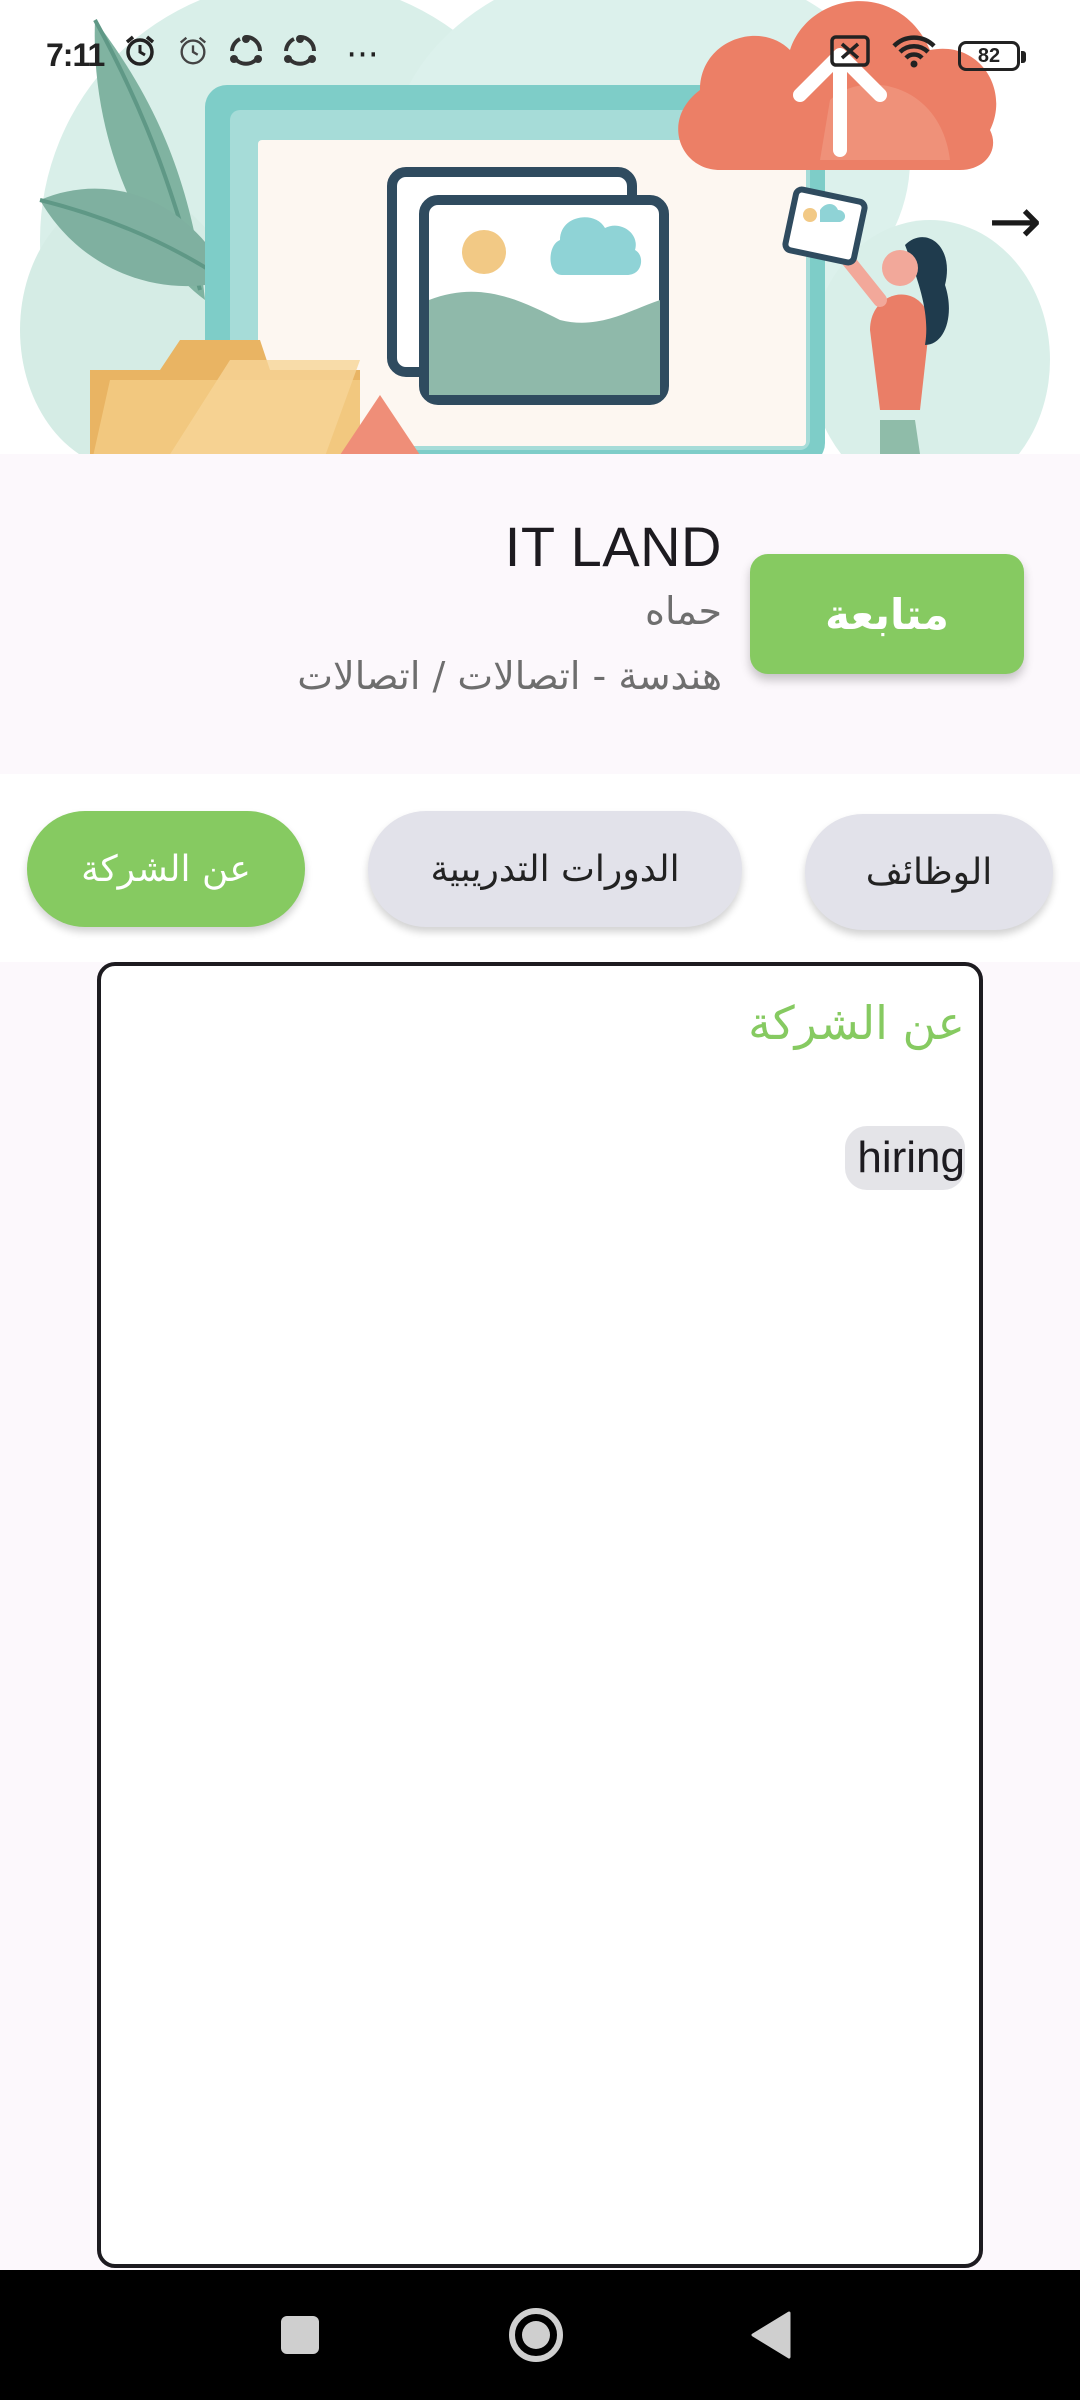 The image size is (1080, 2400). What do you see at coordinates (555, 869) in the screenshot?
I see `tab-courses: الدورات التدريبية` at bounding box center [555, 869].